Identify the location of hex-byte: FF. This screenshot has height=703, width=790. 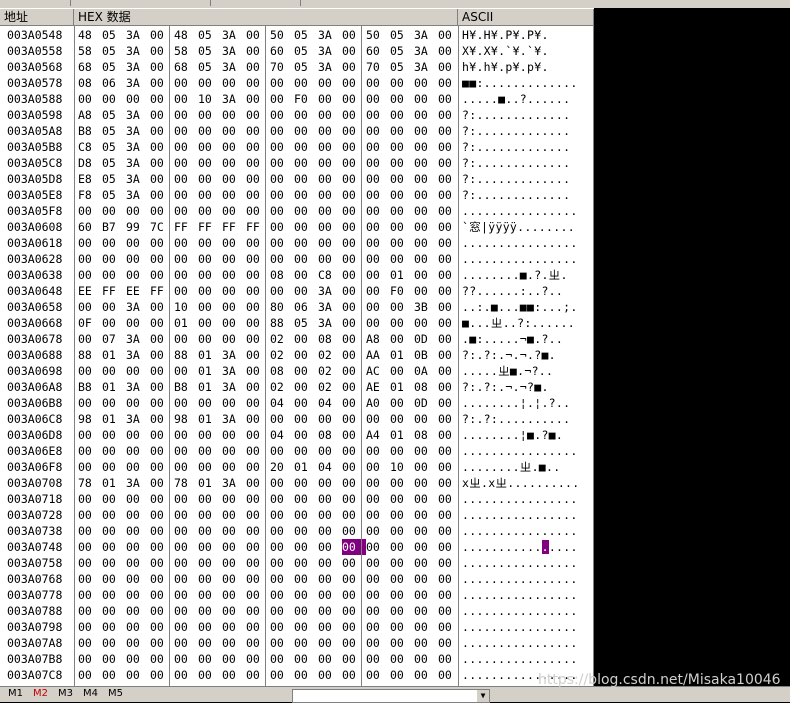
(258, 227).